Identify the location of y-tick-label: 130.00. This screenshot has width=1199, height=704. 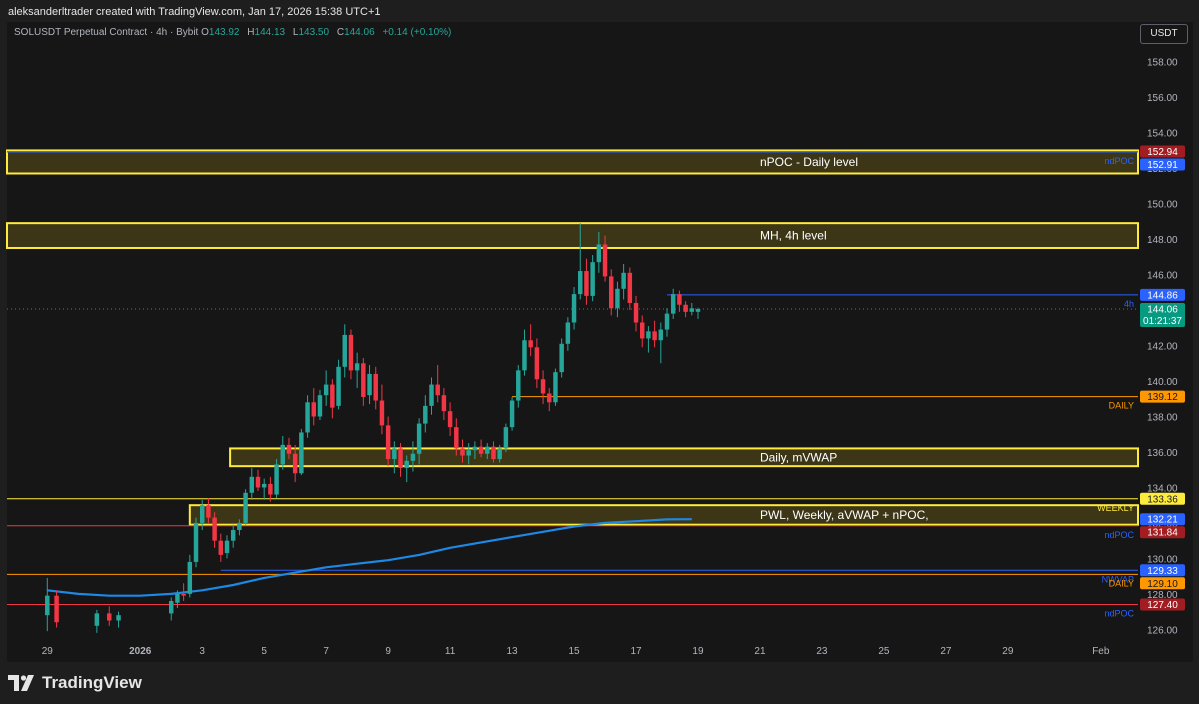
(1162, 559).